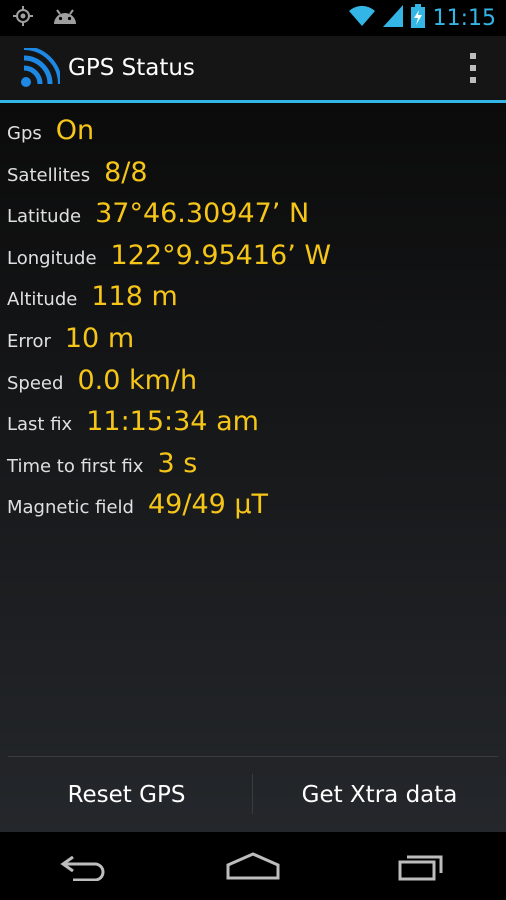 This screenshot has height=900, width=506. What do you see at coordinates (24, 133) in the screenshot?
I see `row-label: Gps` at bounding box center [24, 133].